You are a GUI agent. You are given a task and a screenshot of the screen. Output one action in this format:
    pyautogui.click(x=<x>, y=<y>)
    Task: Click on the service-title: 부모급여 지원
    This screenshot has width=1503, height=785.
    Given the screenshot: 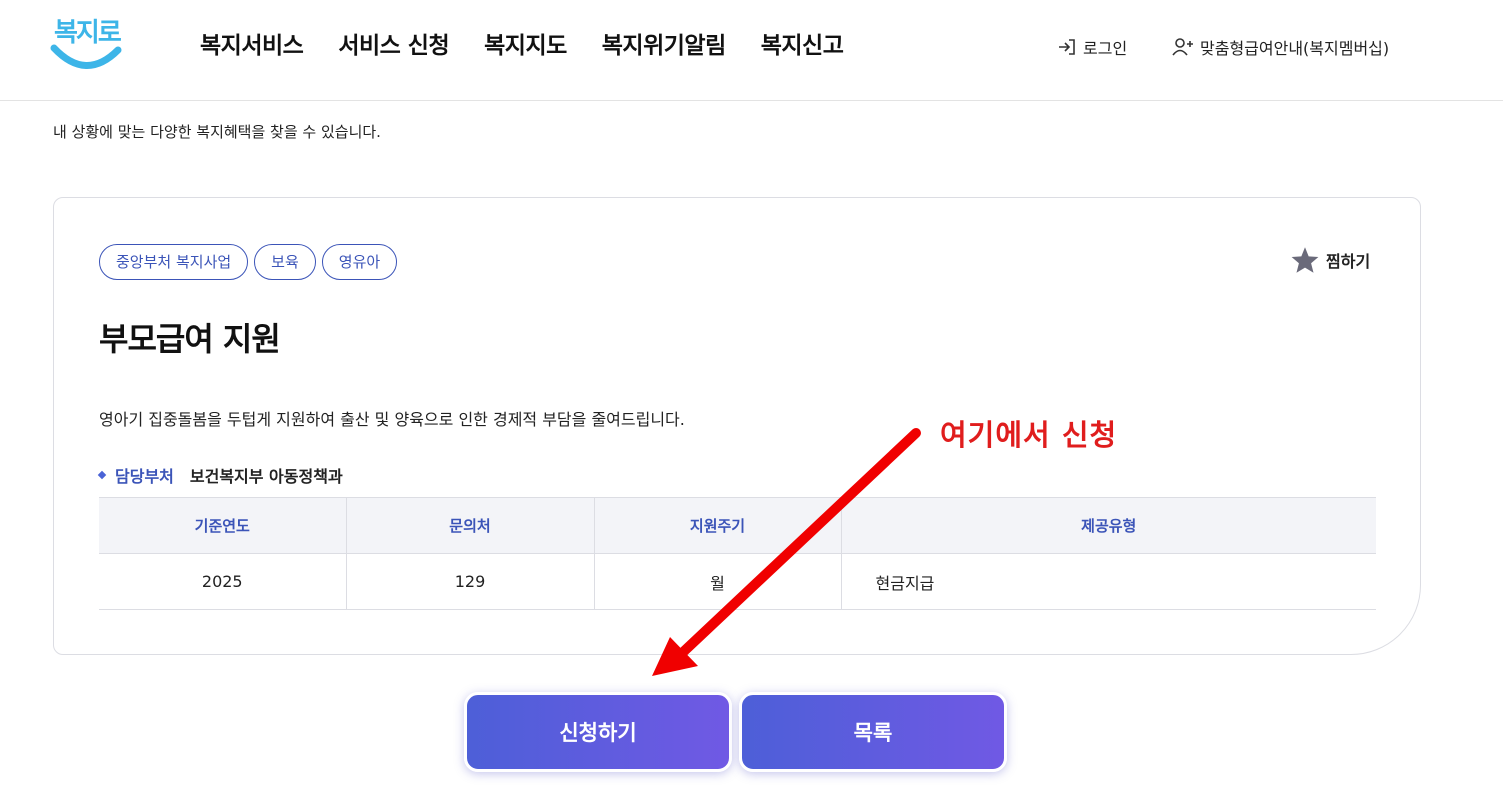 What is the action you would take?
    pyautogui.click(x=190, y=339)
    